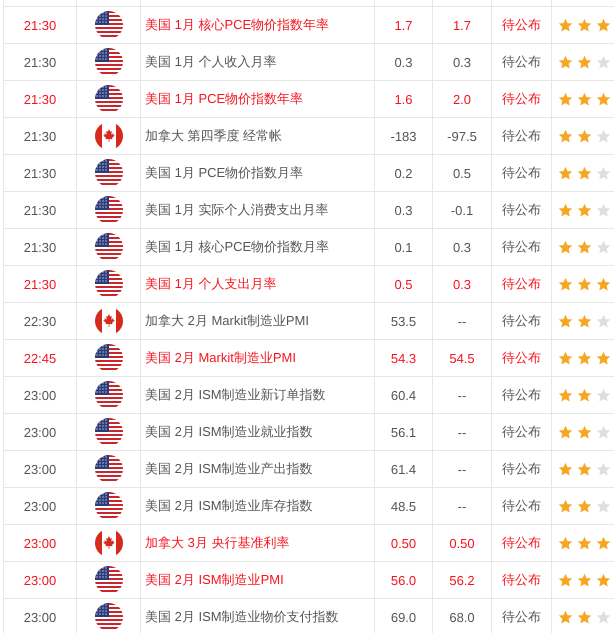 The height and width of the screenshot is (633, 614). I want to click on forecast-value: 0.3, so click(462, 247).